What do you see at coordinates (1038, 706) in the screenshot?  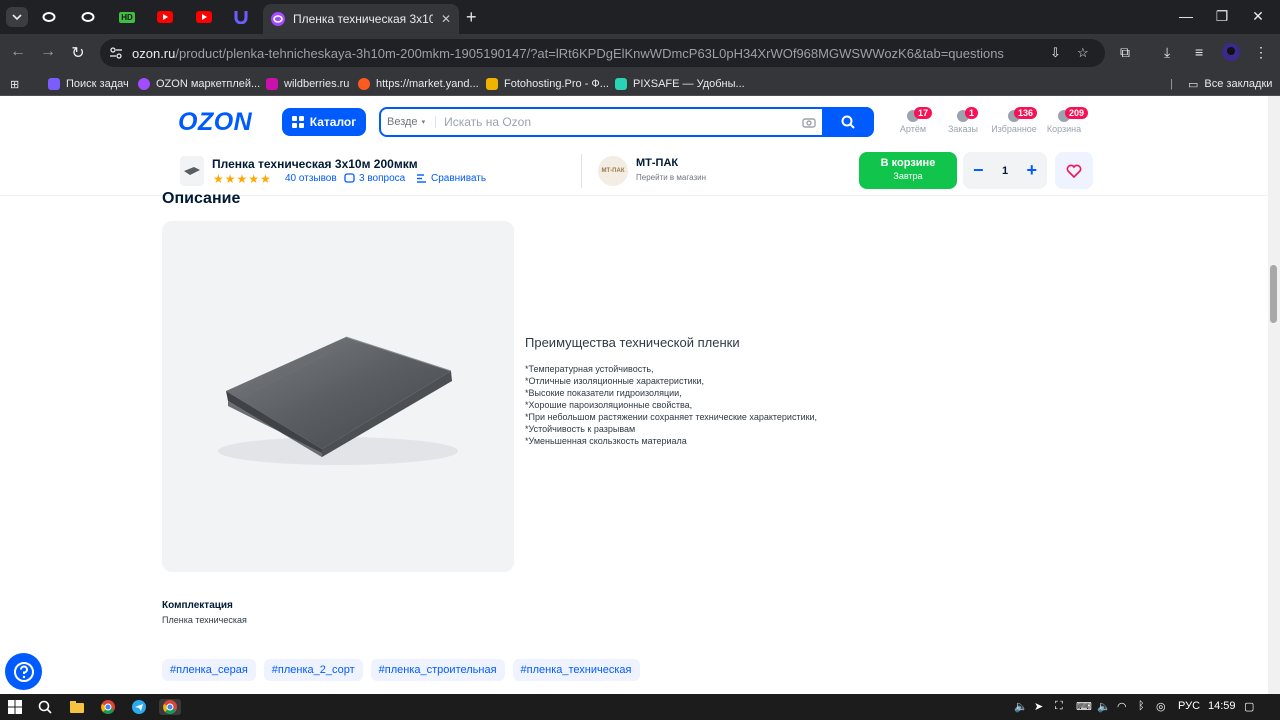 I see `telegram-tray-icon: ➤` at bounding box center [1038, 706].